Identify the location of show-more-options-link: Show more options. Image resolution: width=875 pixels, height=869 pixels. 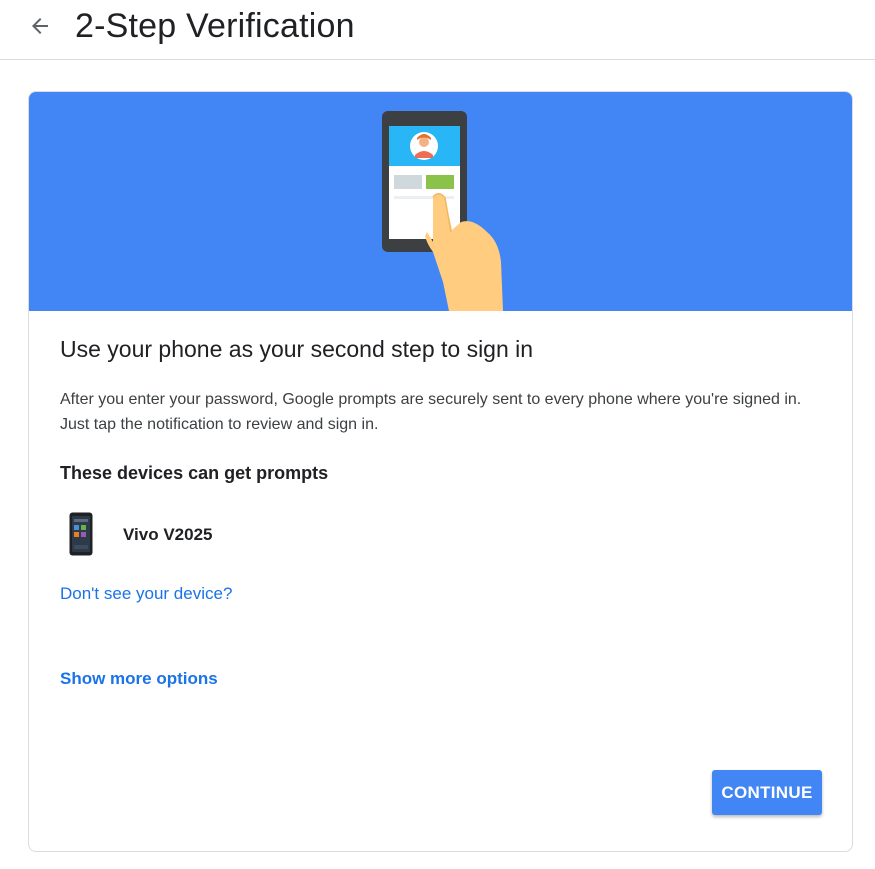
(139, 679).